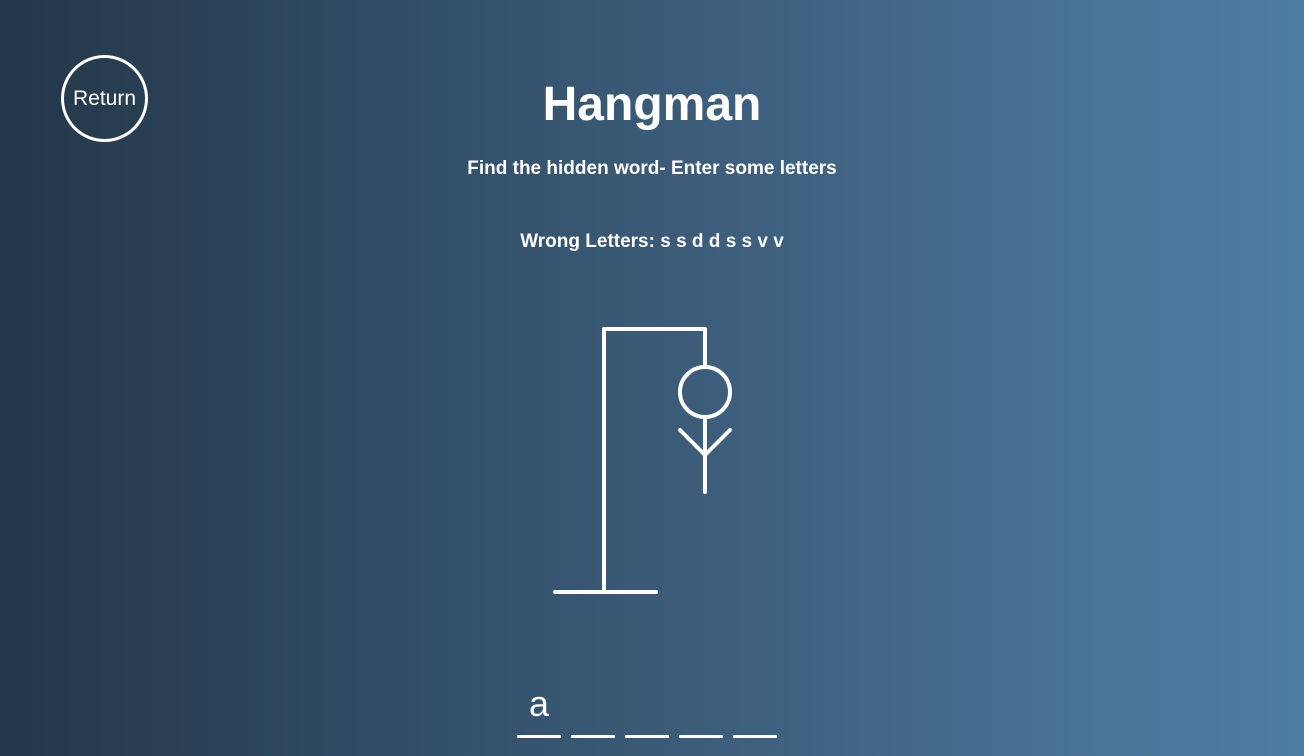  Describe the element at coordinates (539, 709) in the screenshot. I see `letter-slot: a` at that location.